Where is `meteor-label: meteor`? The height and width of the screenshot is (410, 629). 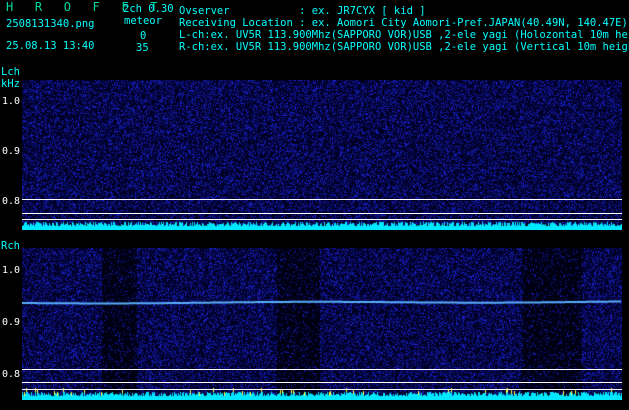 meteor-label: meteor is located at coordinates (143, 21).